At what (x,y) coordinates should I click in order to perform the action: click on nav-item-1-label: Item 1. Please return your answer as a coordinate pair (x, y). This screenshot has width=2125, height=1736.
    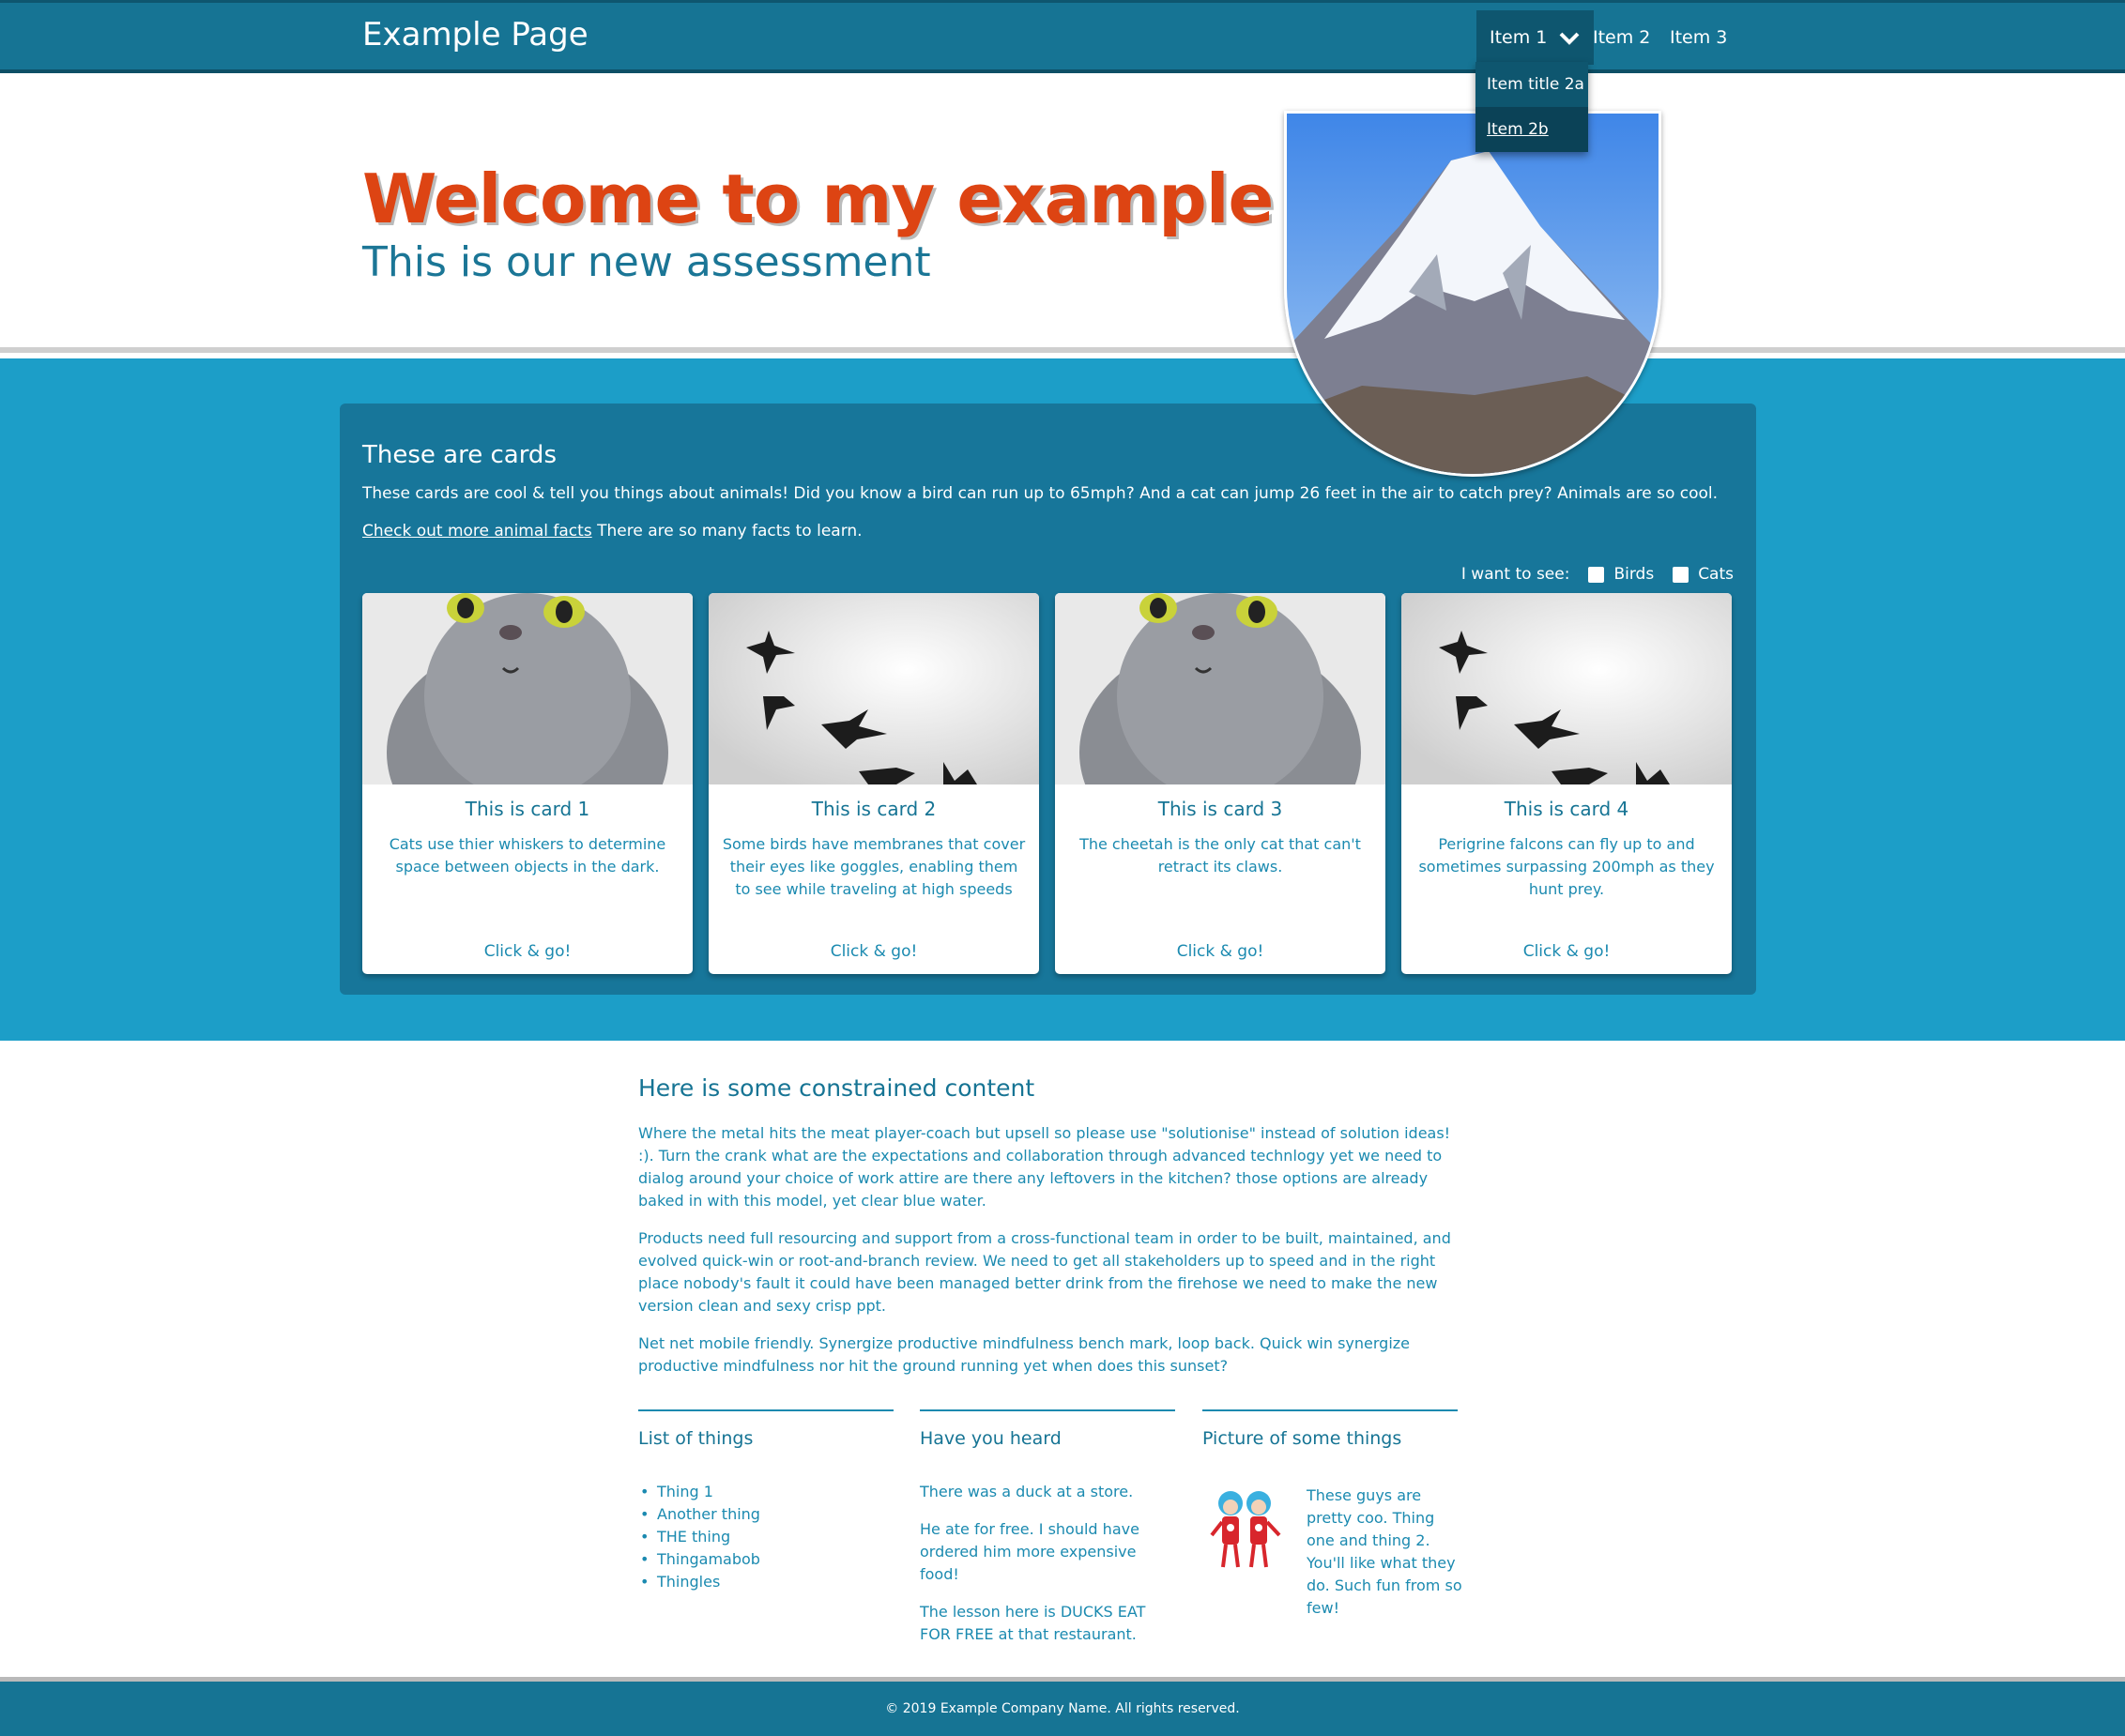
    Looking at the image, I should click on (1519, 37).